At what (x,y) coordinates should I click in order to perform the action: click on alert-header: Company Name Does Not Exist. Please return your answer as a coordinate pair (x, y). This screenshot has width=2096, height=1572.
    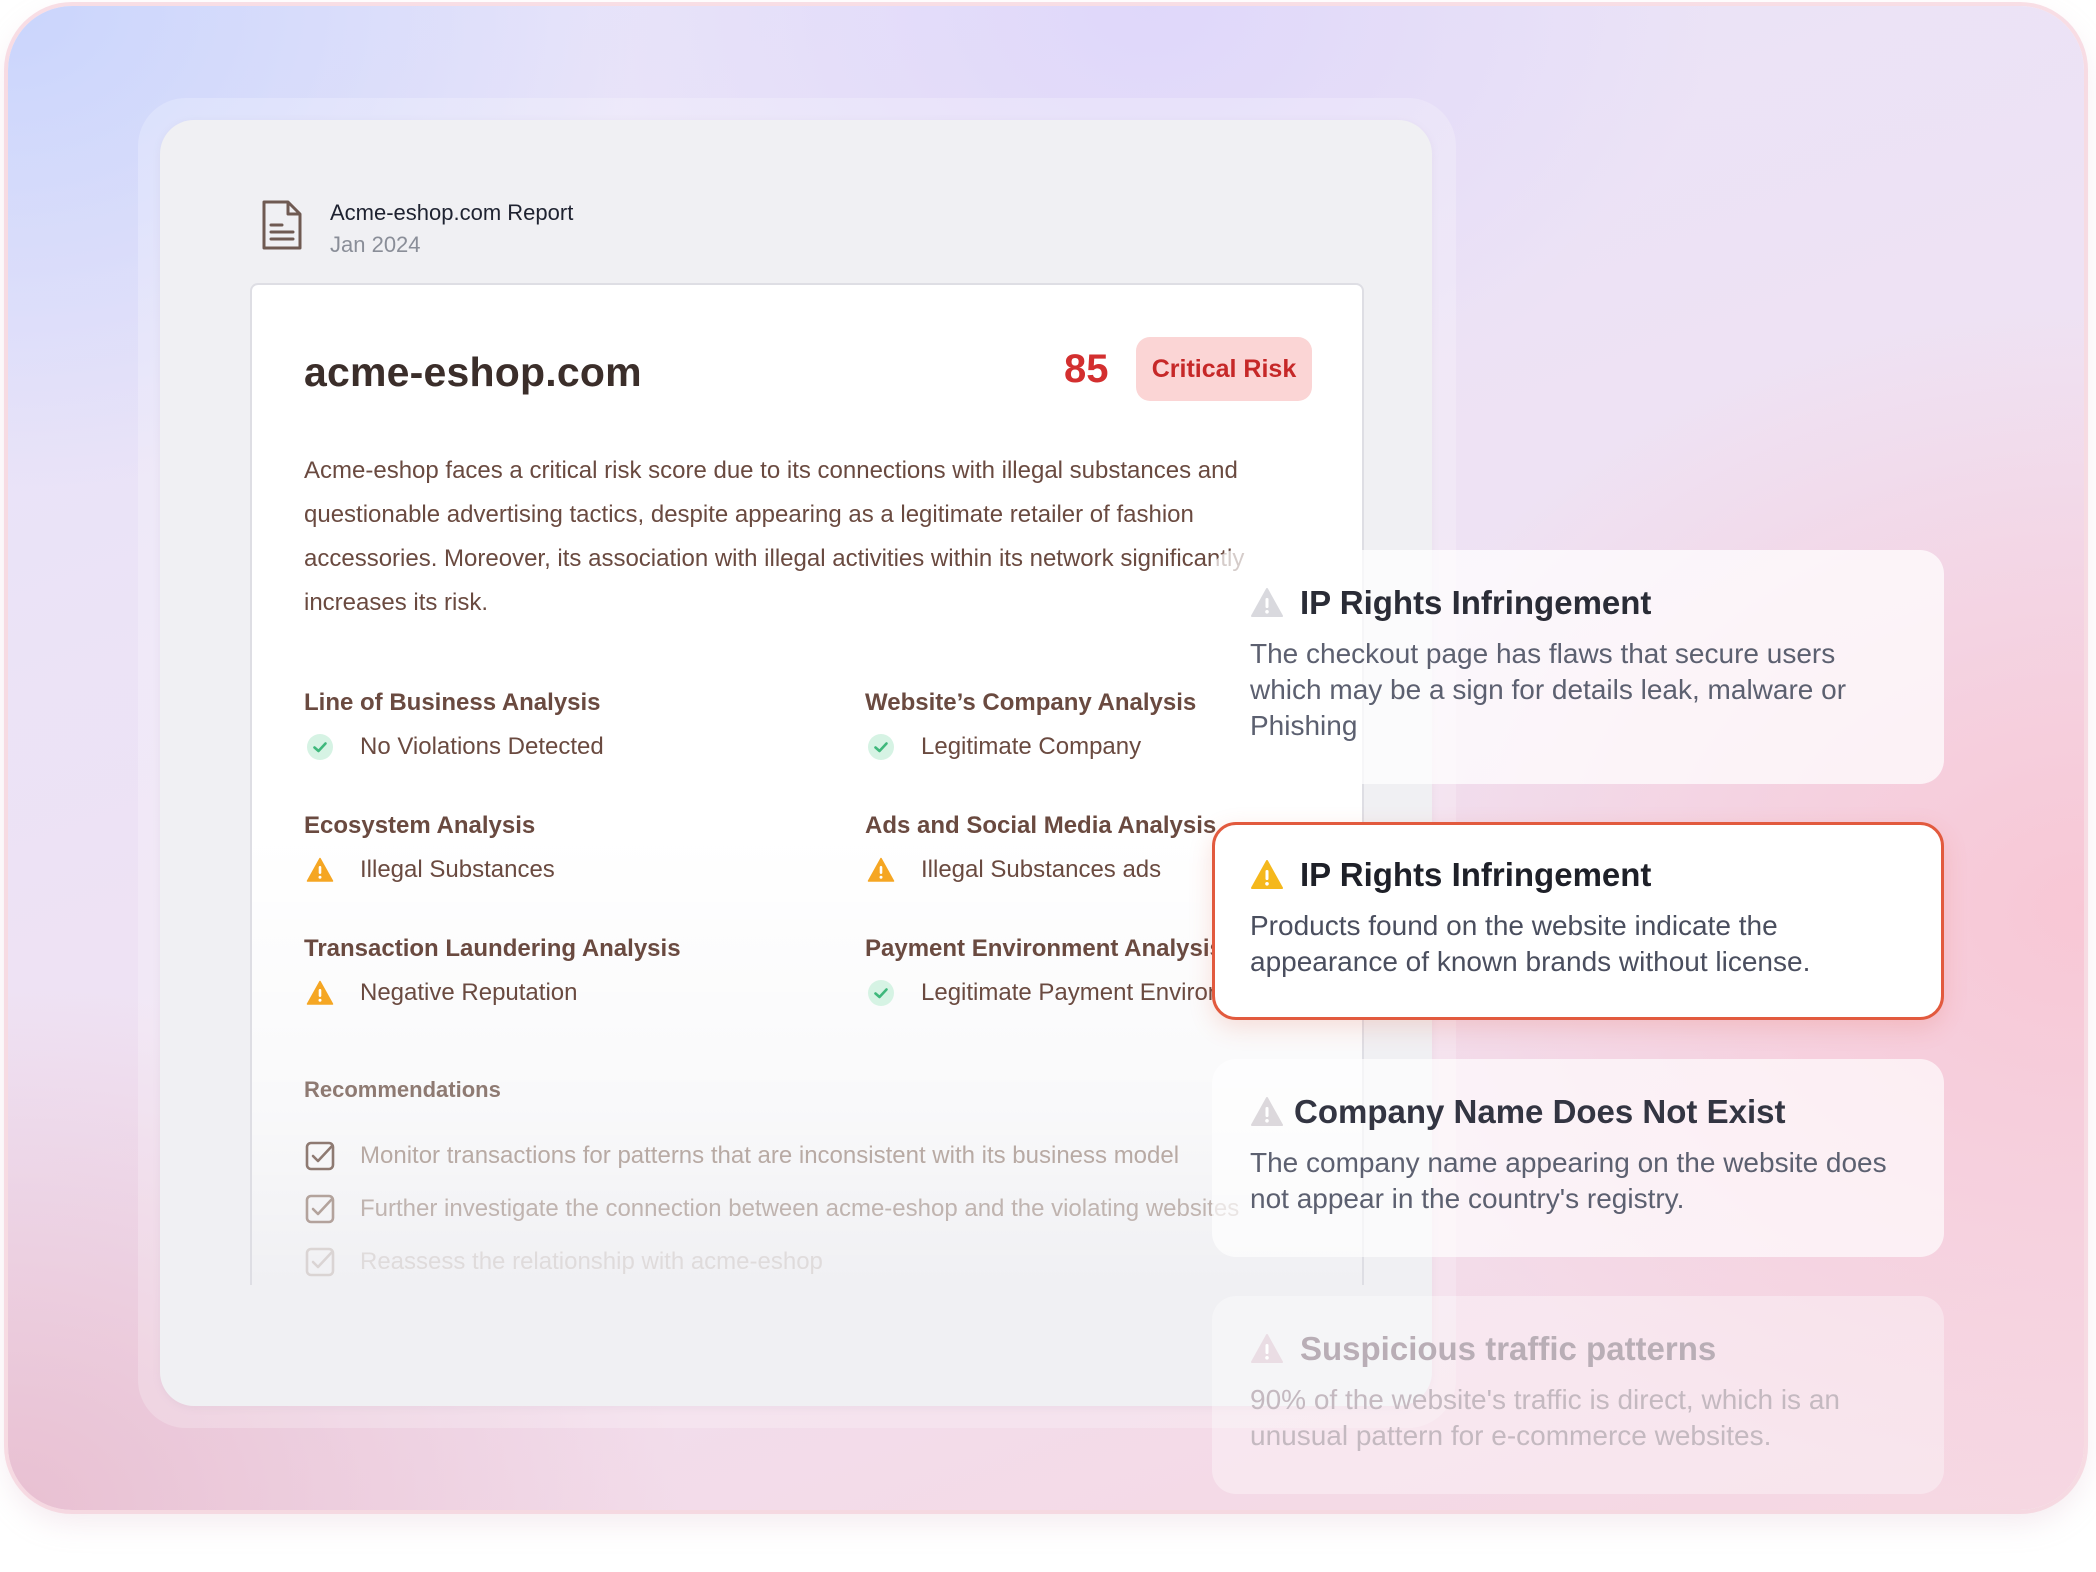
    Looking at the image, I should click on (1579, 1112).